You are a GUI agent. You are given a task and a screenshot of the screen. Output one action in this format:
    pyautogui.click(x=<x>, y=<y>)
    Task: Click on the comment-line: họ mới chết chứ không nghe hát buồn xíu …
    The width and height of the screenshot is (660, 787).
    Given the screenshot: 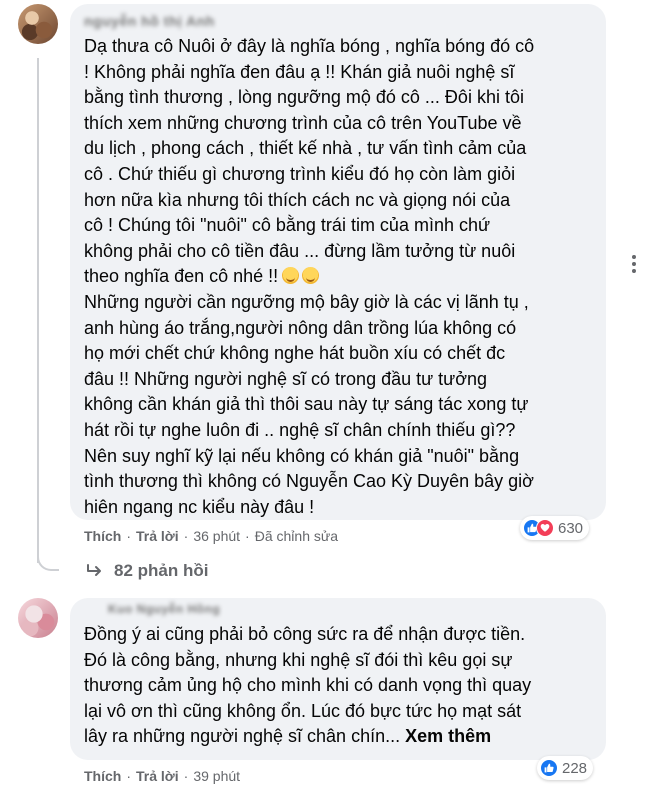 What is the action you would take?
    pyautogui.click(x=295, y=353)
    